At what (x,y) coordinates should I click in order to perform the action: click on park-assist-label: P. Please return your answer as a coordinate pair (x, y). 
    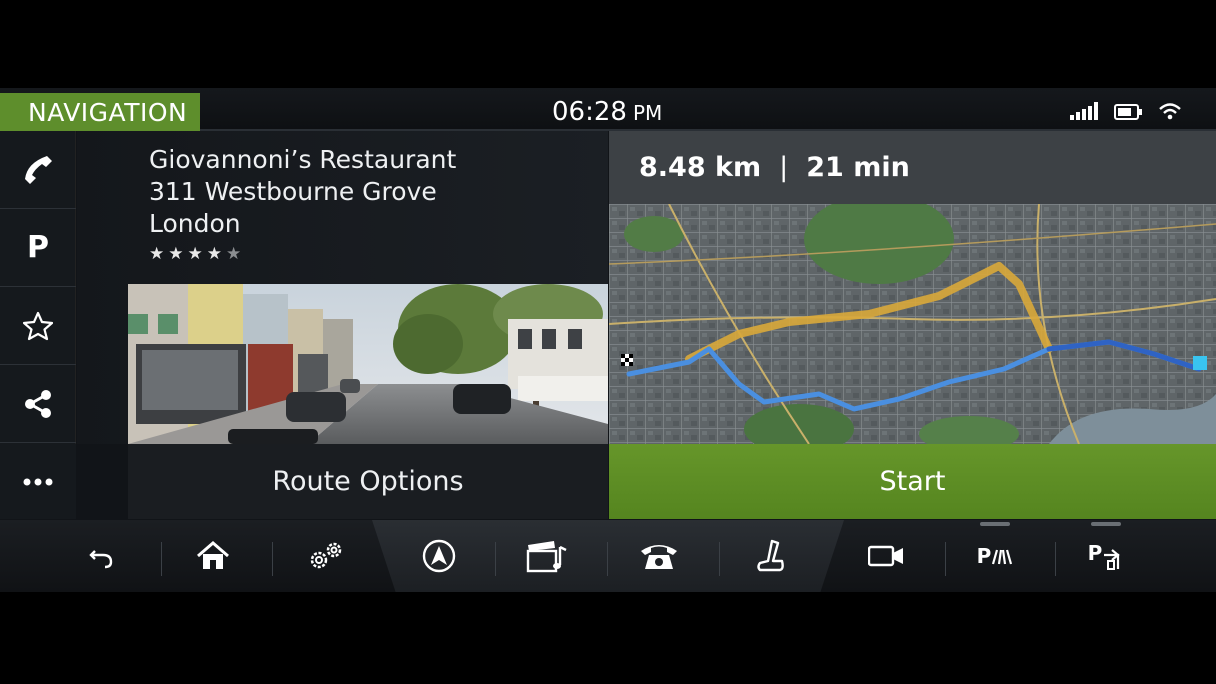
    Looking at the image, I should click on (1095, 553).